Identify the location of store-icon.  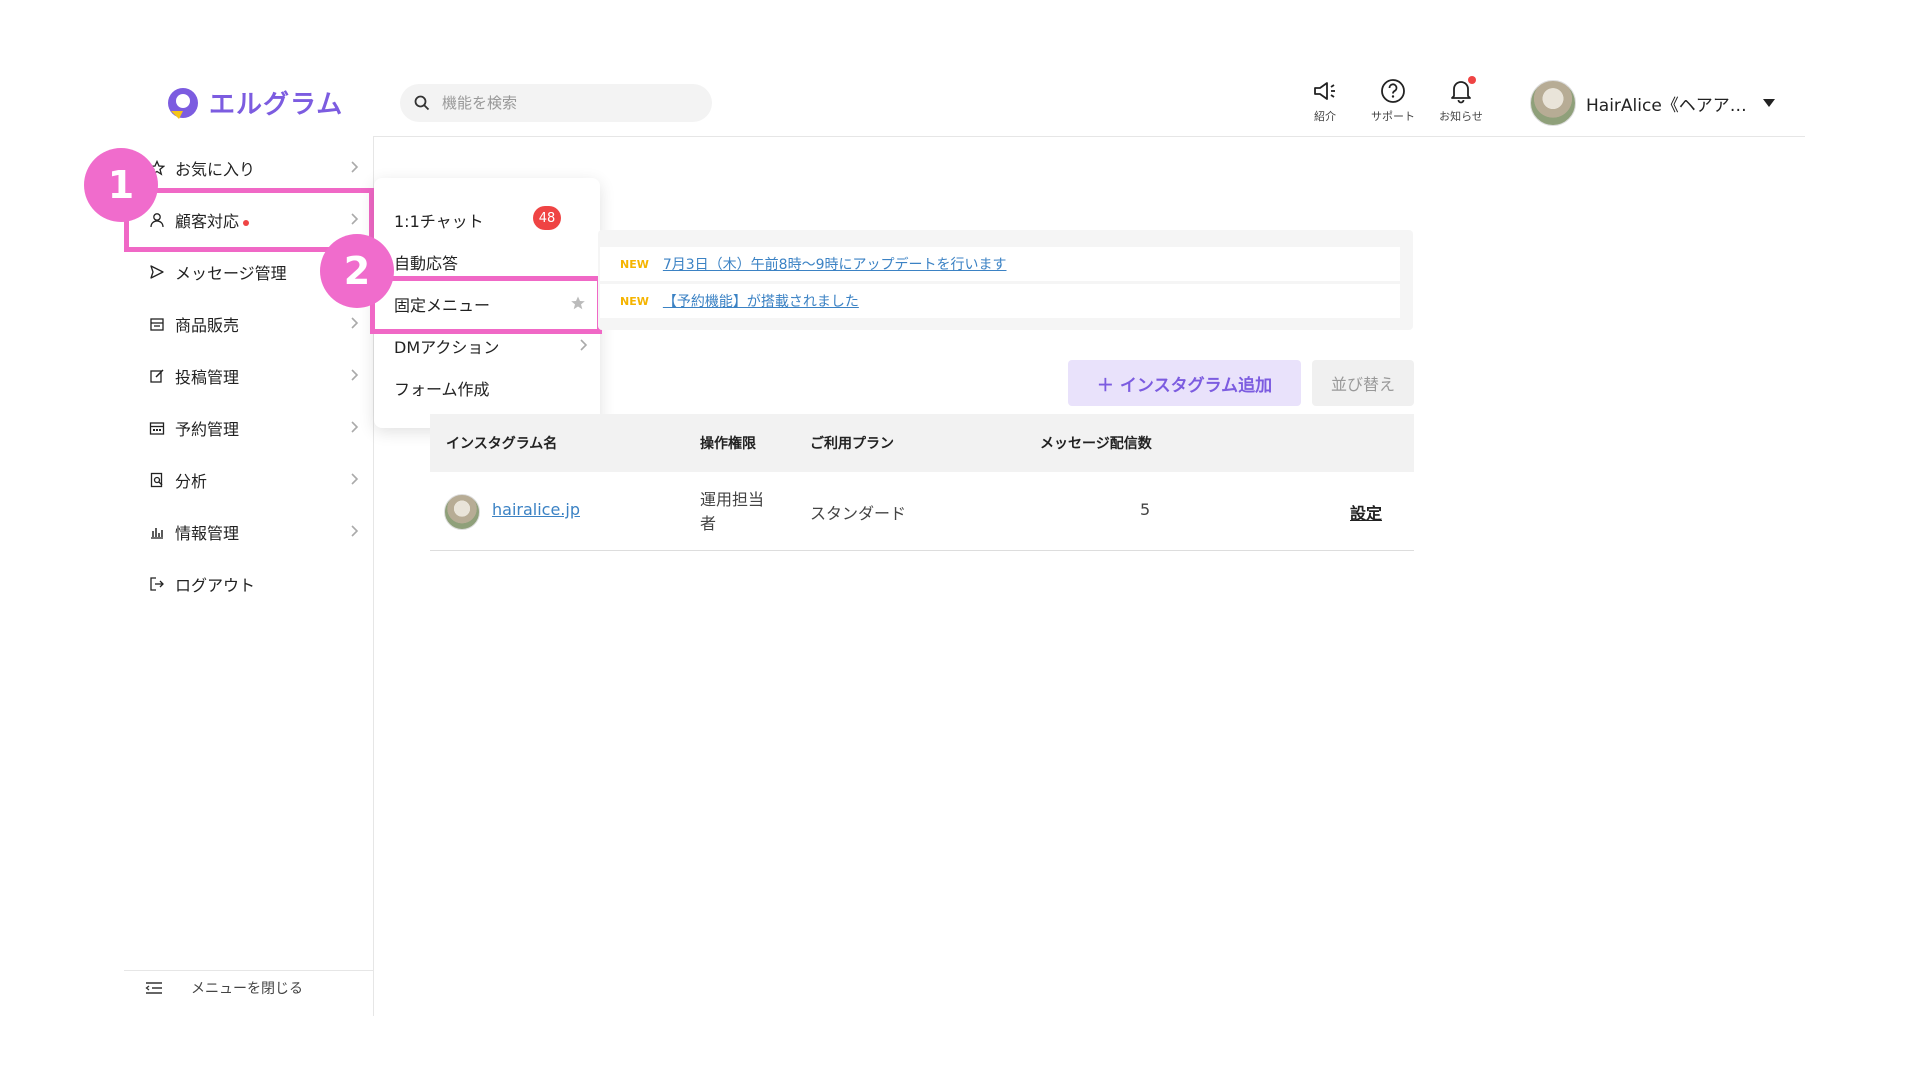
(157, 324).